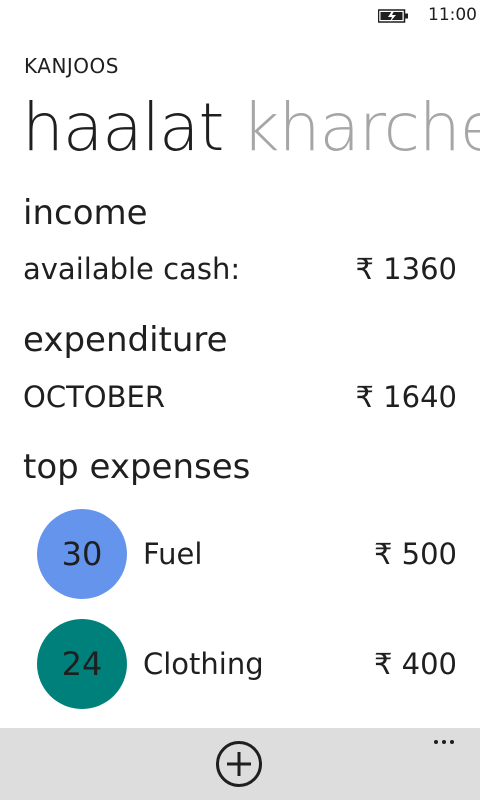 The image size is (480, 800). Describe the element at coordinates (406, 397) in the screenshot. I see `expenditure-month-value: ₹ 1640` at that location.